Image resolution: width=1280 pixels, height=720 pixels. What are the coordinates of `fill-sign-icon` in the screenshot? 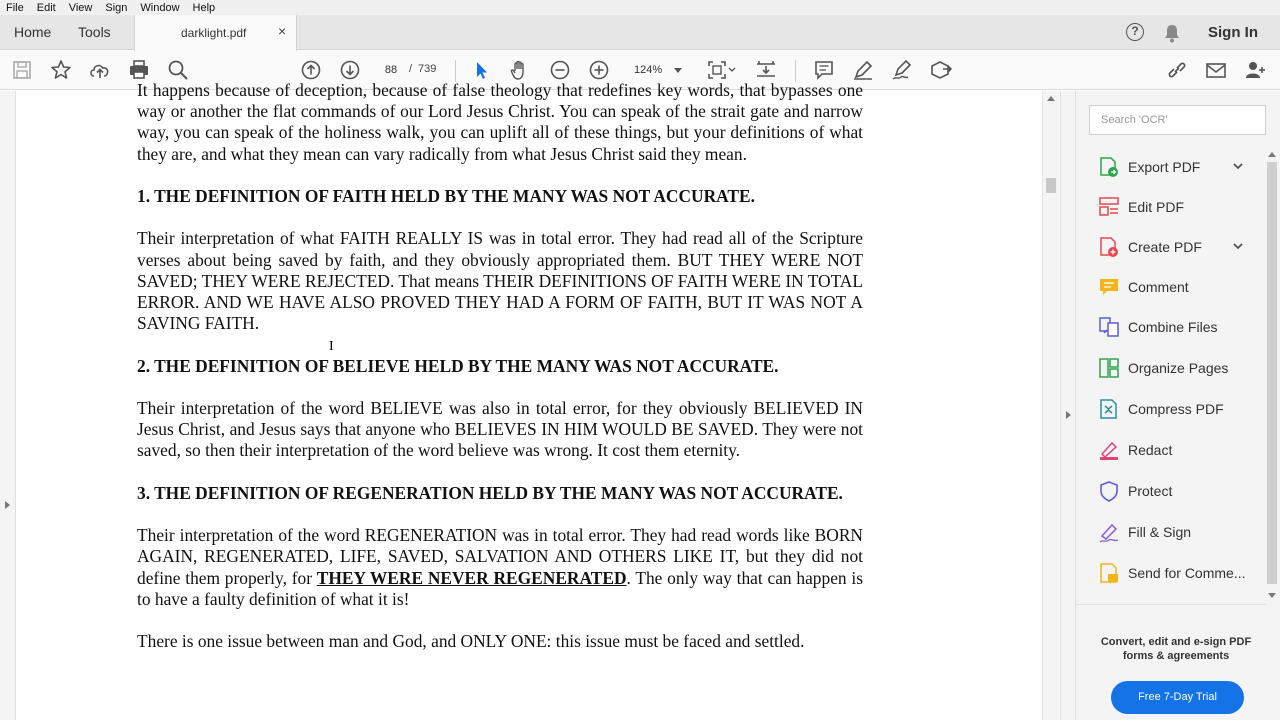 It's located at (1109, 532).